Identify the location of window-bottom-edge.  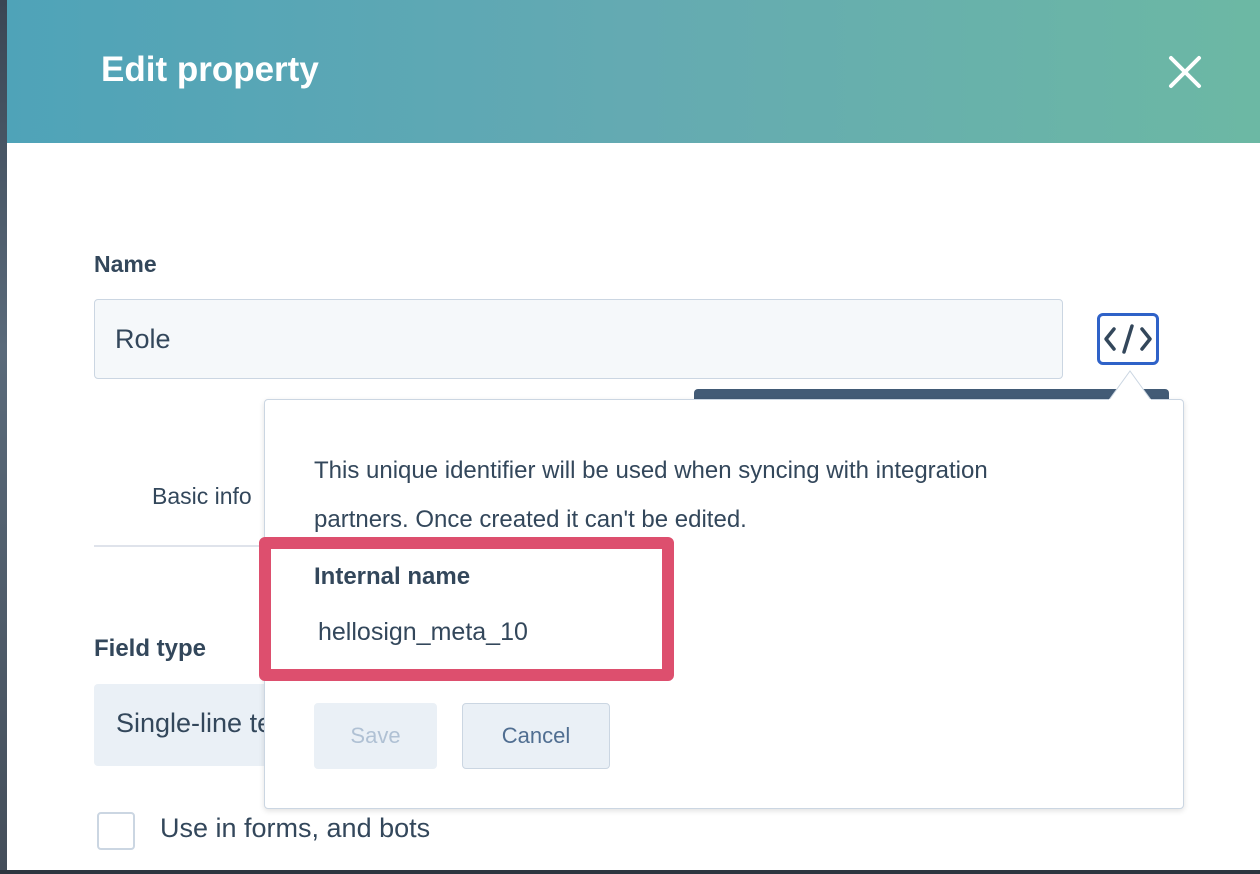
(630, 872).